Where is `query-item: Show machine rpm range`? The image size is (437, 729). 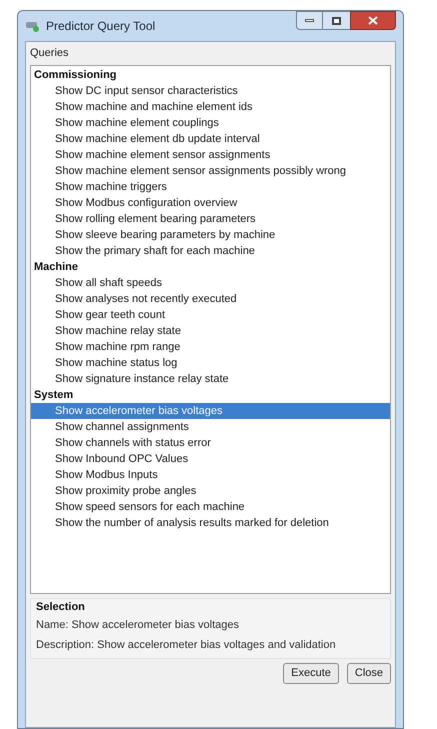
query-item: Show machine rpm range is located at coordinates (210, 346).